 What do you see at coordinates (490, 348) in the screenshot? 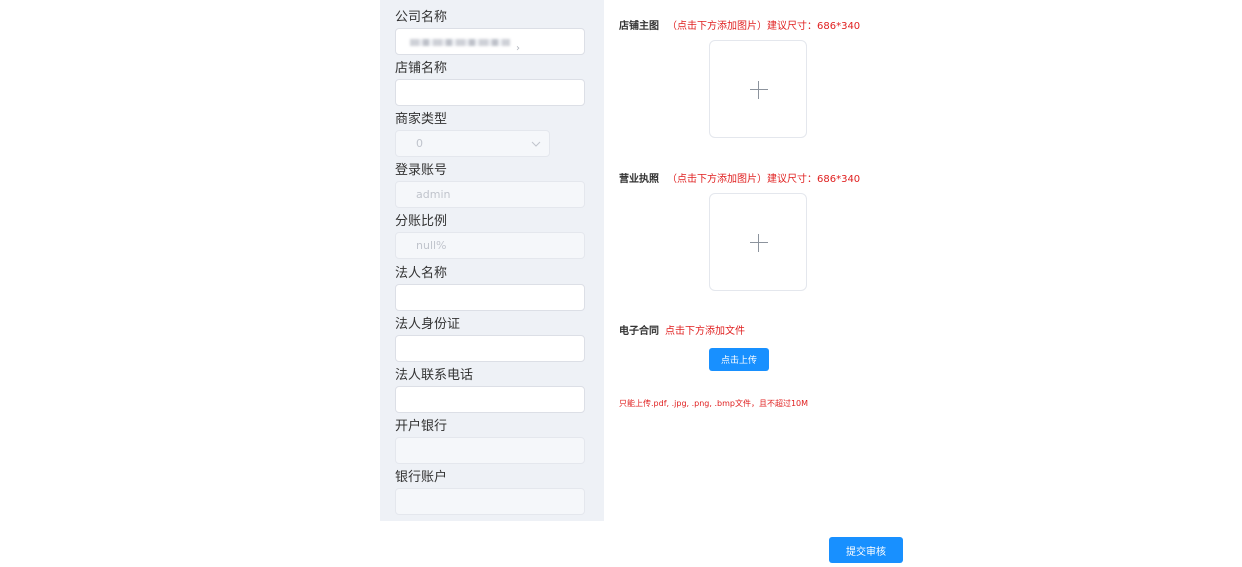
I see `legal-id-input` at bounding box center [490, 348].